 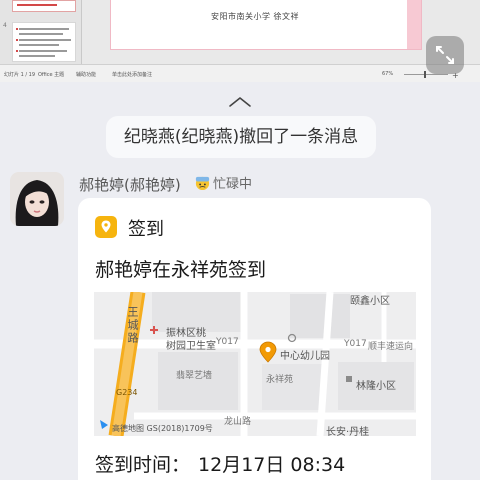 I want to click on map-poi-label: 翡翠艺墙, so click(x=194, y=376).